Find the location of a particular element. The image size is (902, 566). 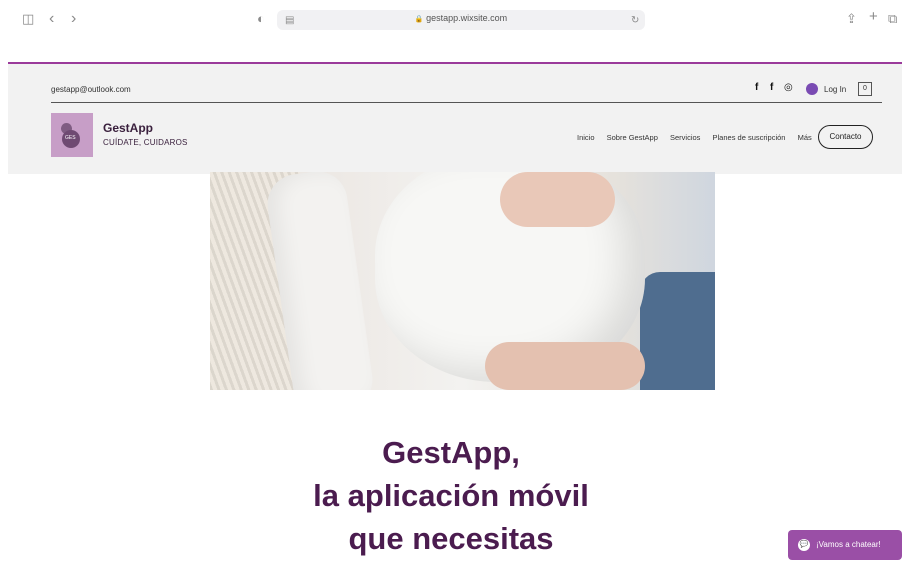

nav-item-sobre-gestapp: Sobre GestApp is located at coordinates (632, 137).